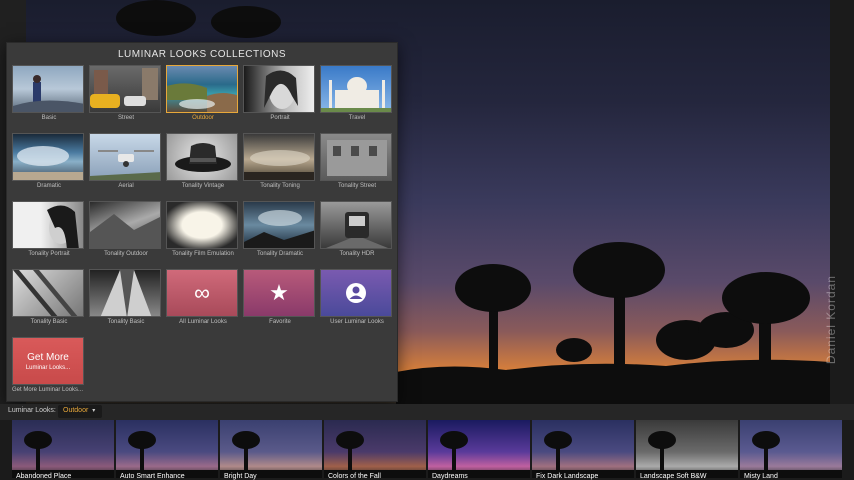 The image size is (854, 480). I want to click on clouds-photo, so click(279, 157).